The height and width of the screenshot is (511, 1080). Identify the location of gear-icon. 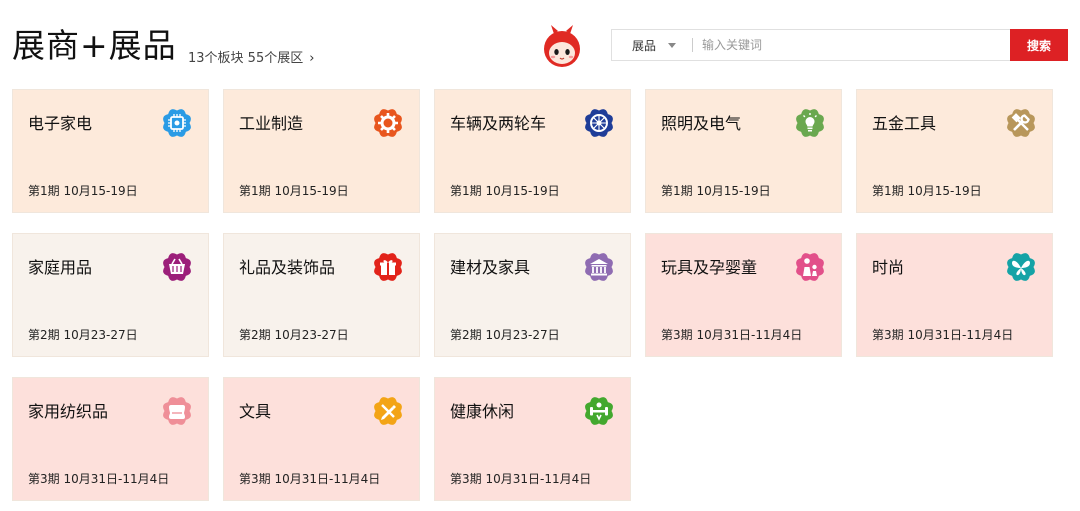
(388, 123).